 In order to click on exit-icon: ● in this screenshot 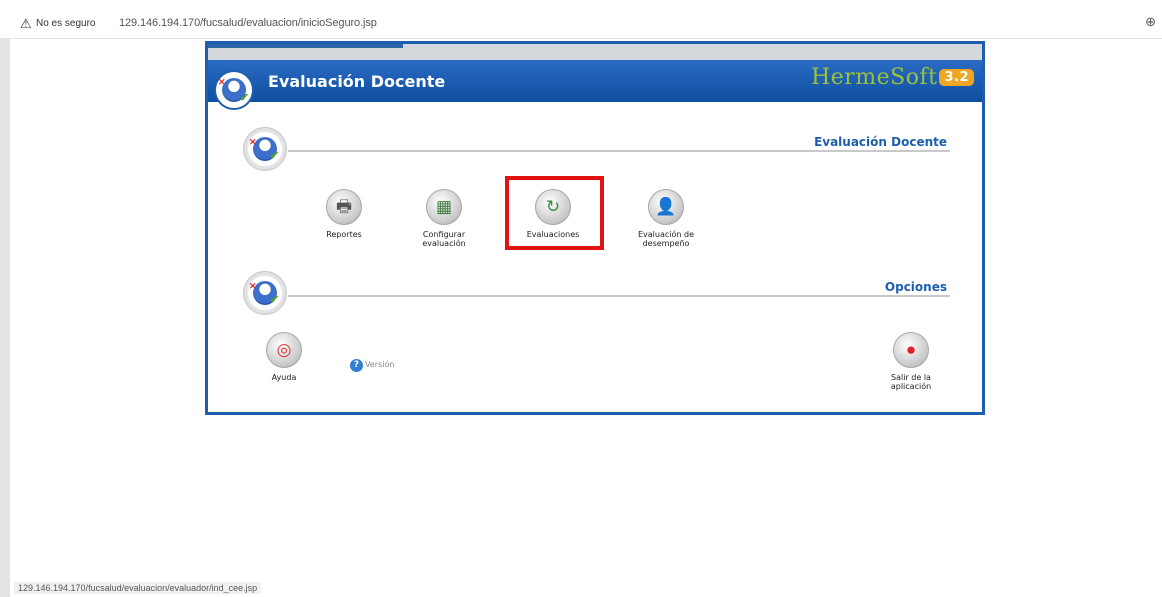, I will do `click(911, 350)`.